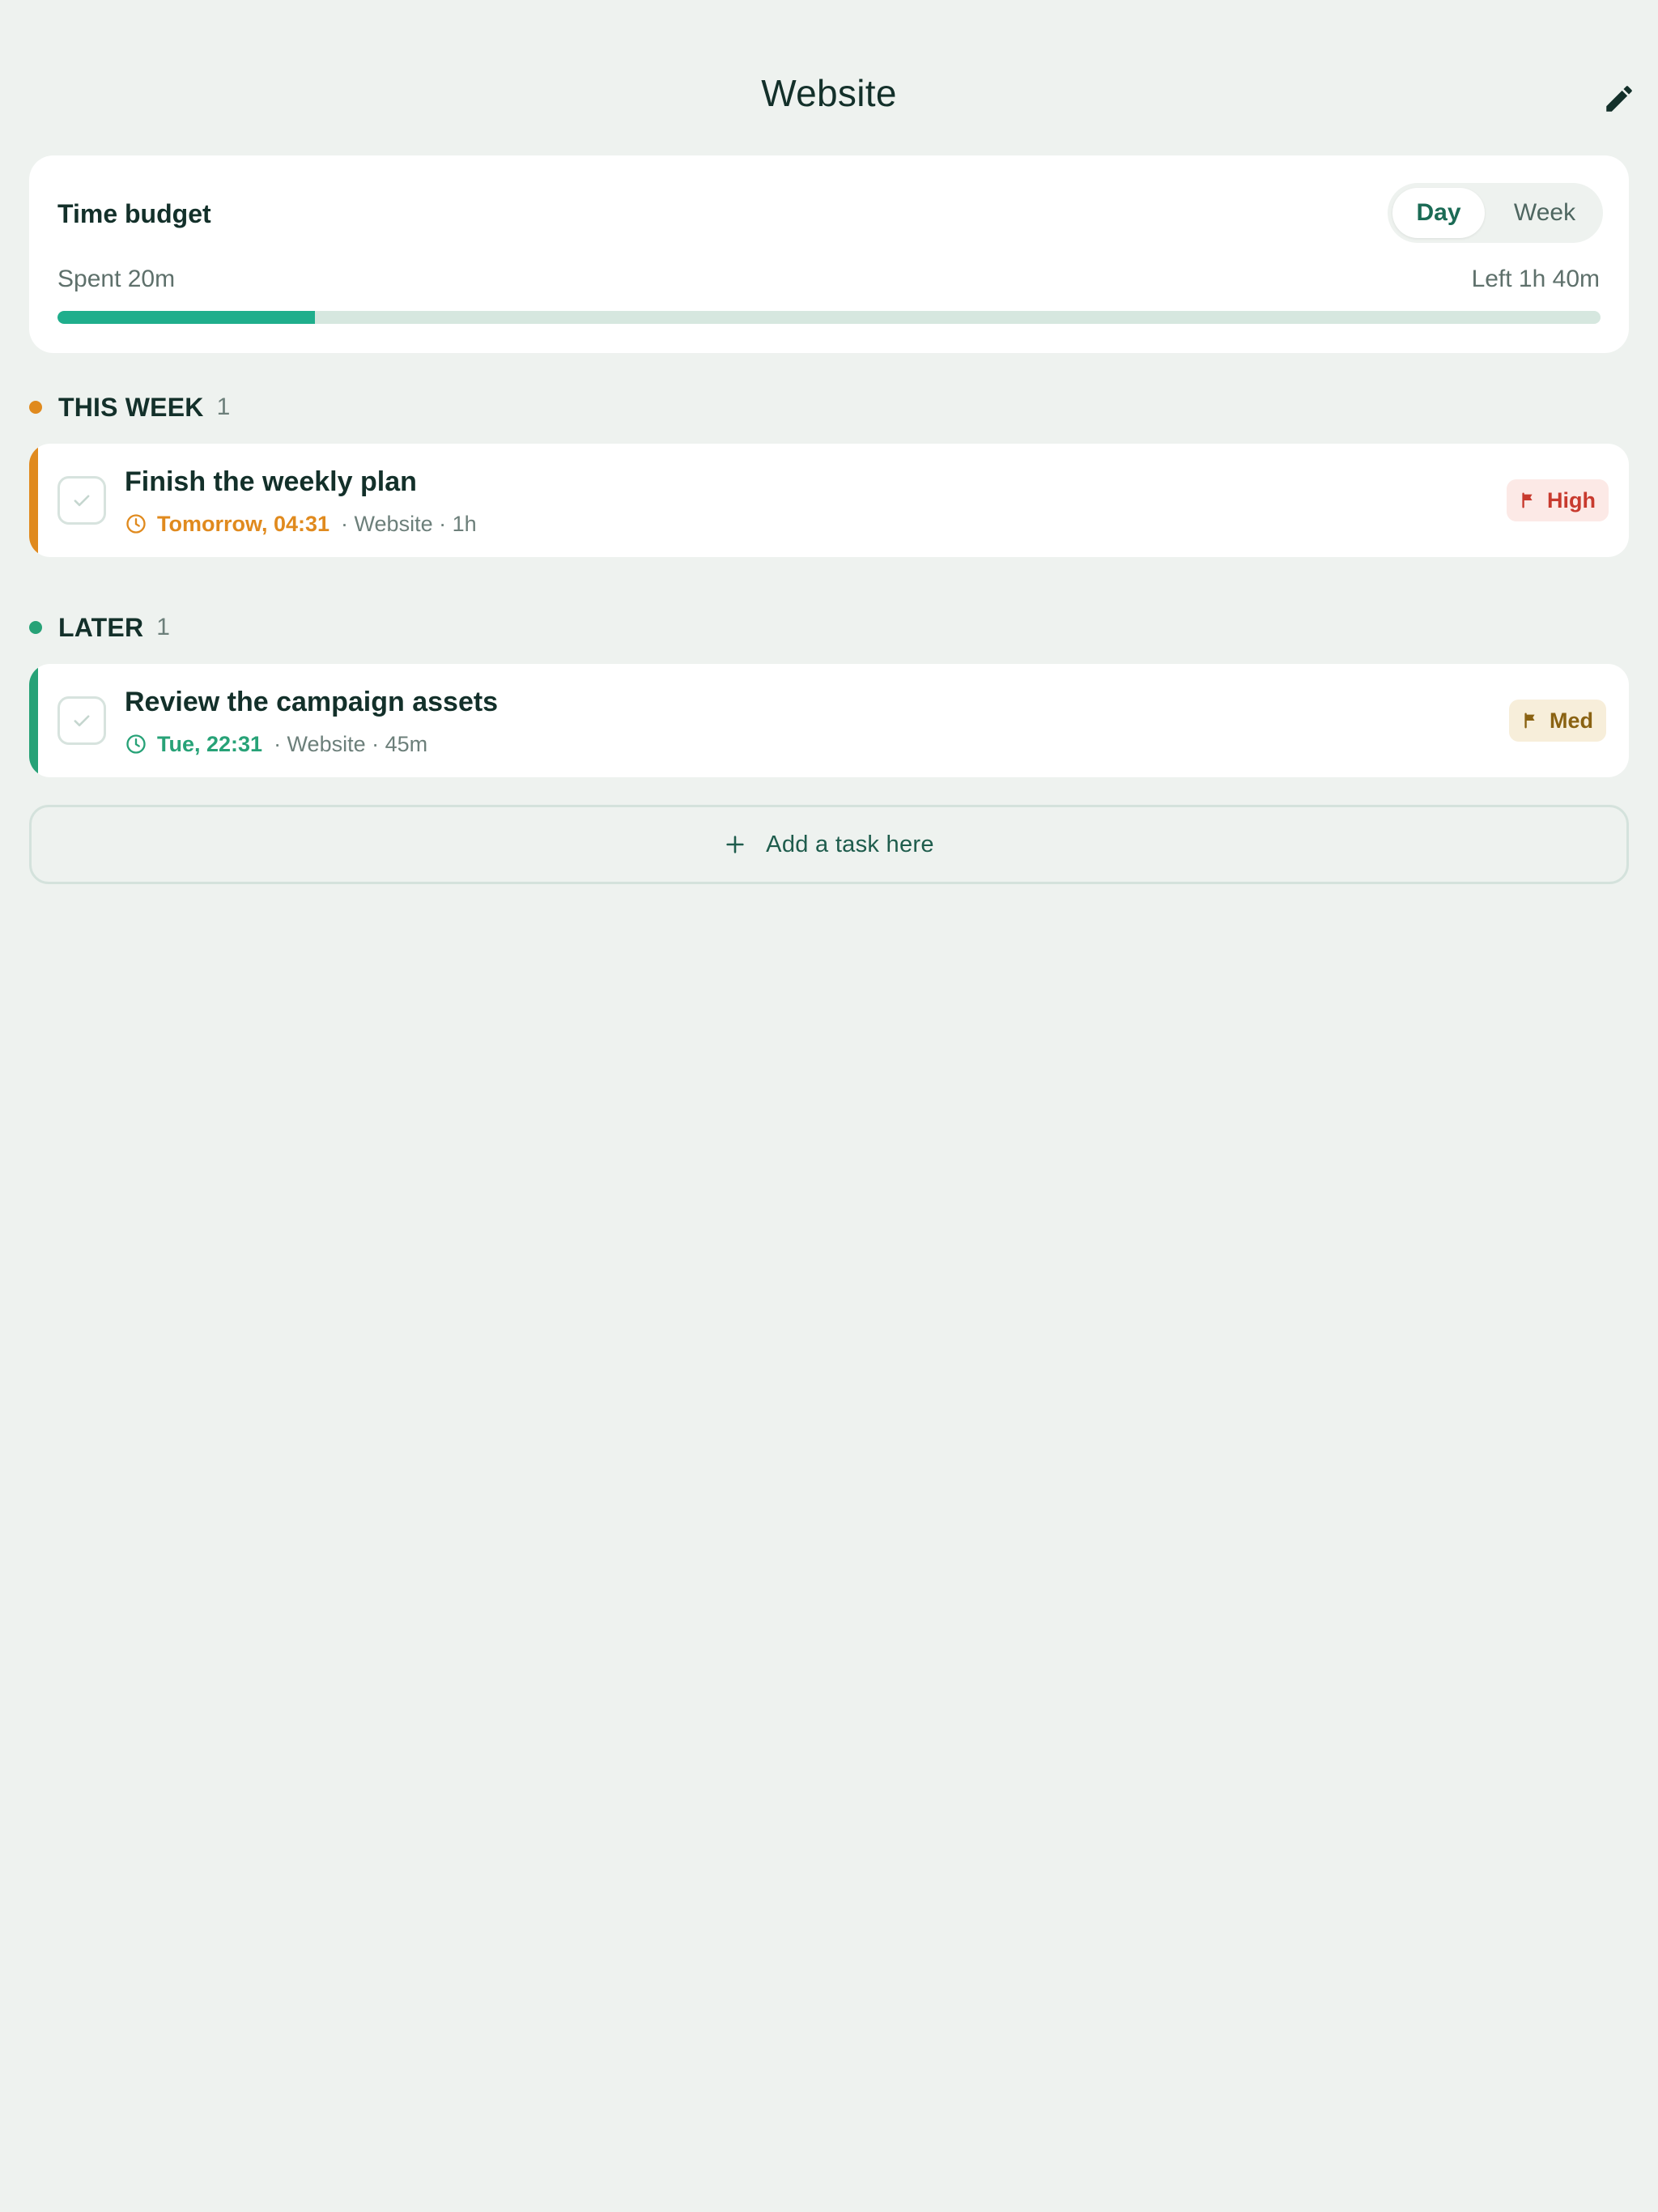 The width and height of the screenshot is (1658, 2212). Describe the element at coordinates (210, 744) in the screenshot. I see `task-due-time: Tue, 22:31` at that location.